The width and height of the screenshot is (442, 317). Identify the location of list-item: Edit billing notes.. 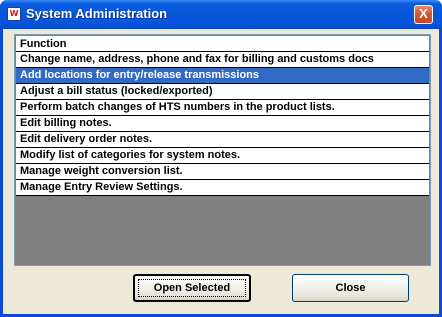
(222, 124).